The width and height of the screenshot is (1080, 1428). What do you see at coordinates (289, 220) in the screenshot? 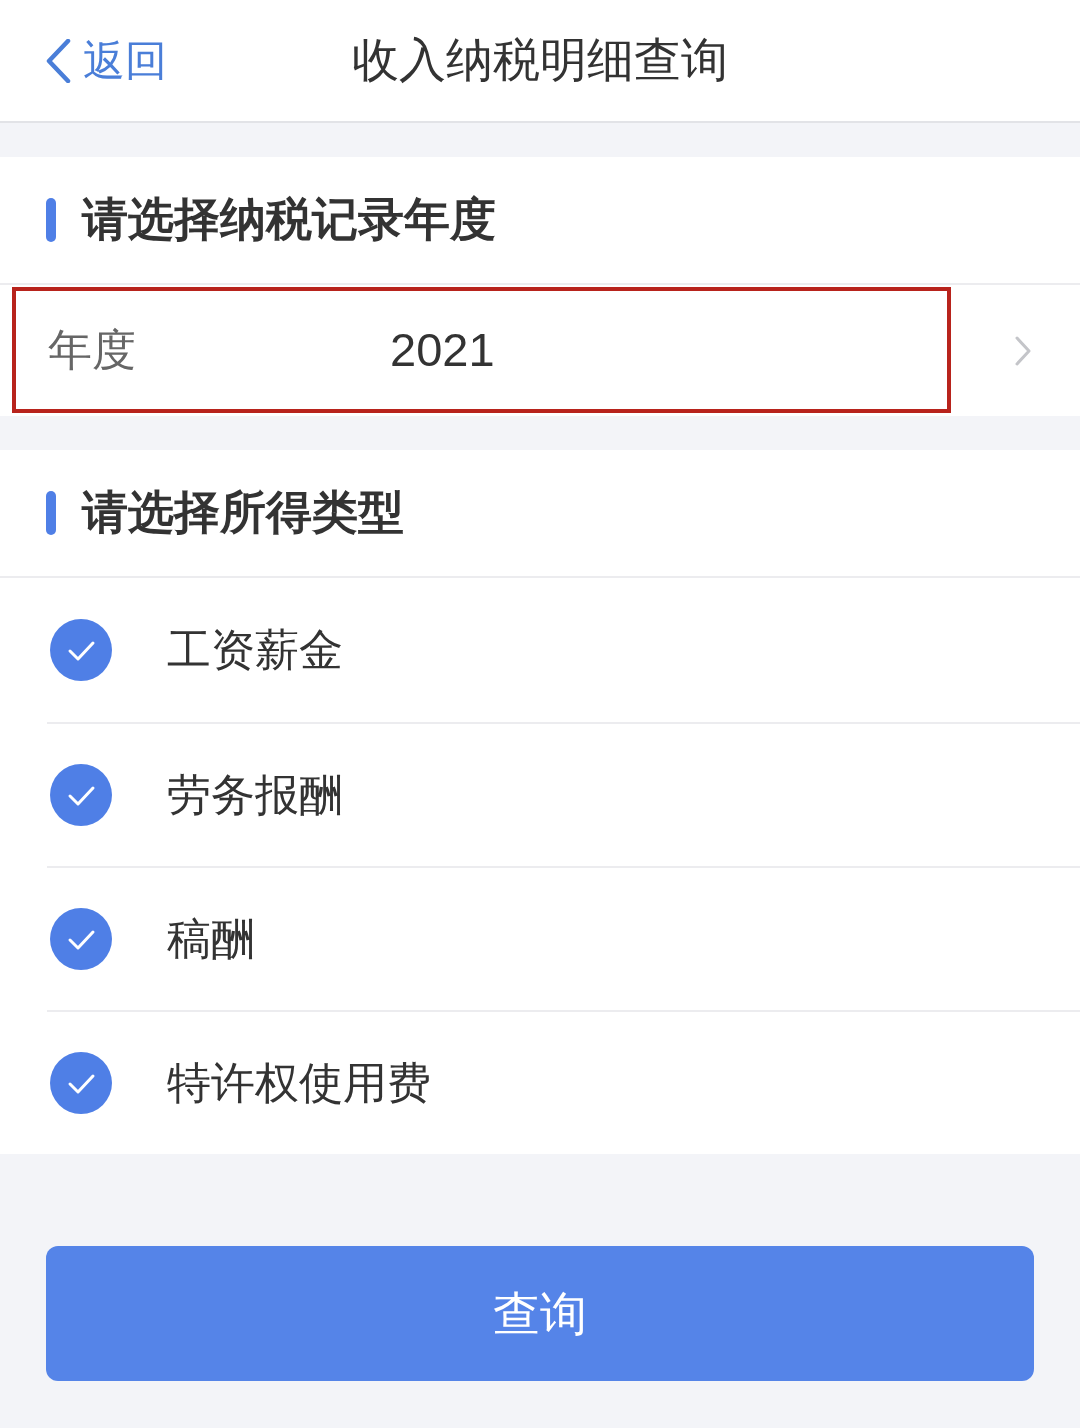
I see `section-title: 请选择纳税记录年度` at bounding box center [289, 220].